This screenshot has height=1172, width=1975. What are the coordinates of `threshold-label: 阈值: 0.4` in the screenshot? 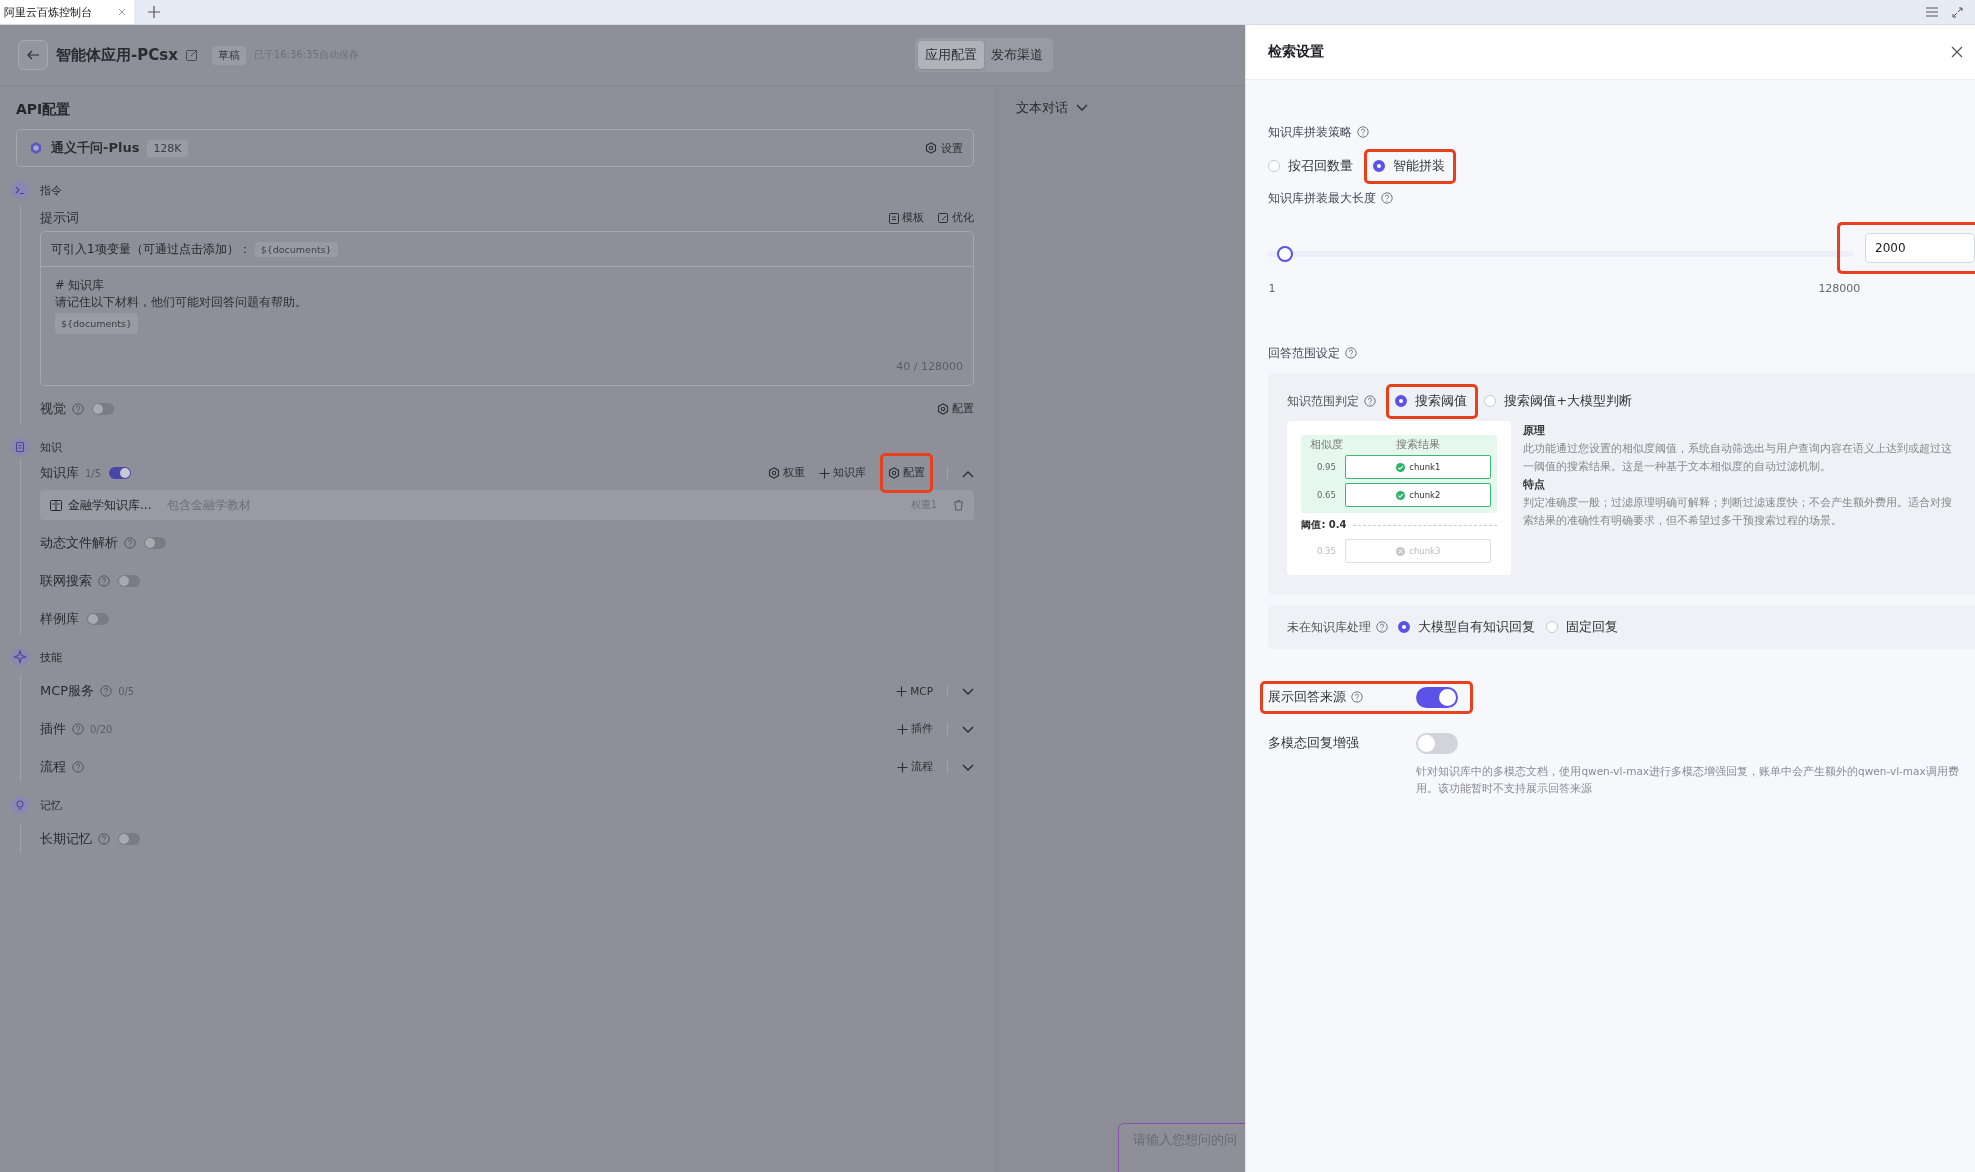 It's located at (1324, 525).